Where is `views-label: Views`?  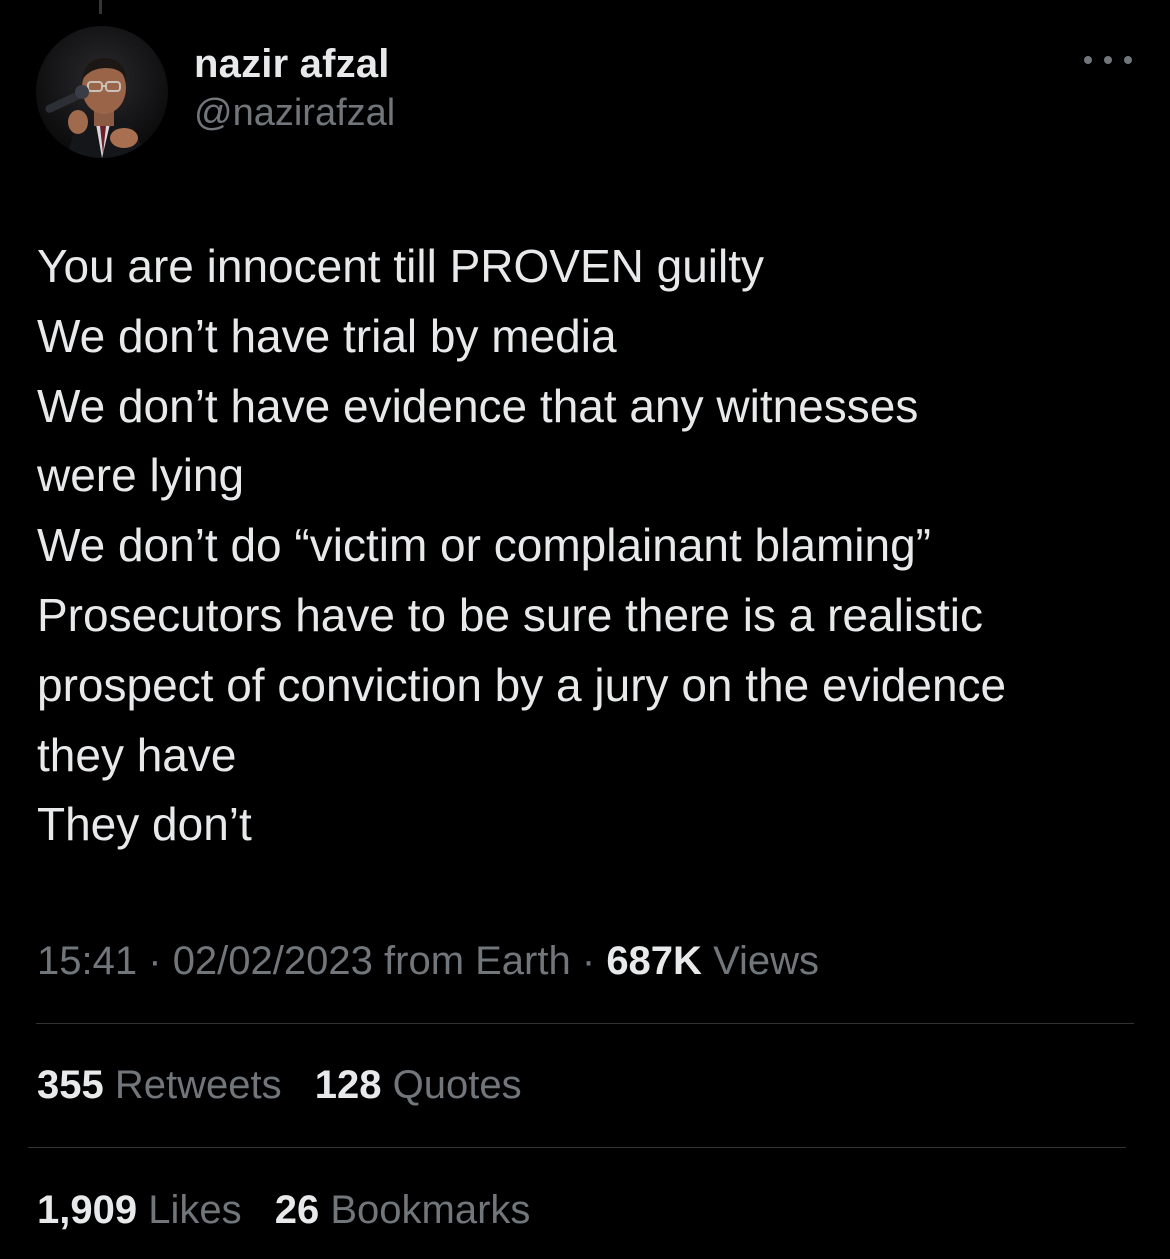 views-label: Views is located at coordinates (766, 961).